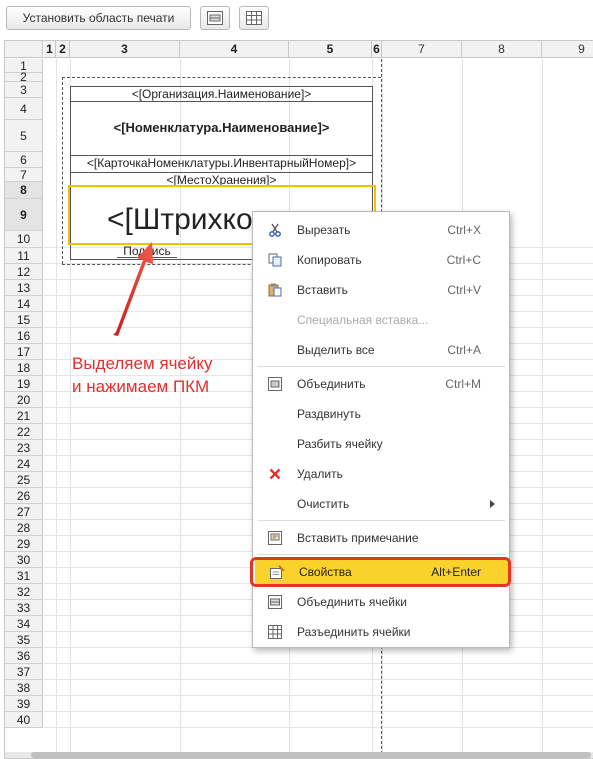 The width and height of the screenshot is (593, 759). I want to click on horizontal-scrollbar-thumb, so click(311, 755).